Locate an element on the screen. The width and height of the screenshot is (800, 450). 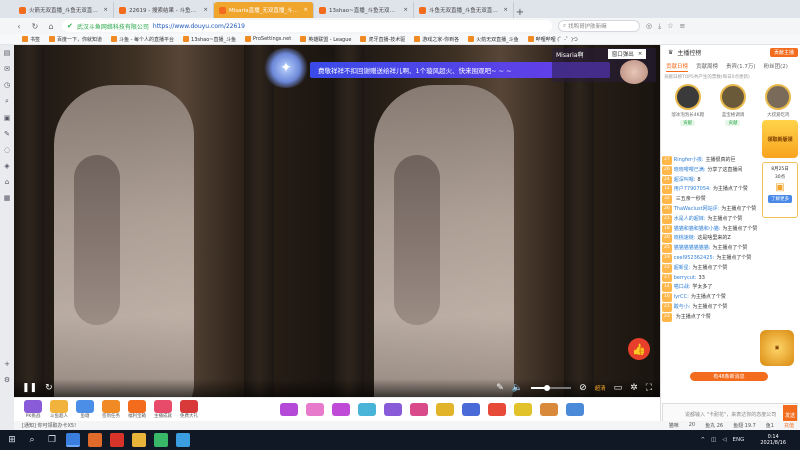
ad-banner: 领取新版领 is located at coordinates (780, 139).